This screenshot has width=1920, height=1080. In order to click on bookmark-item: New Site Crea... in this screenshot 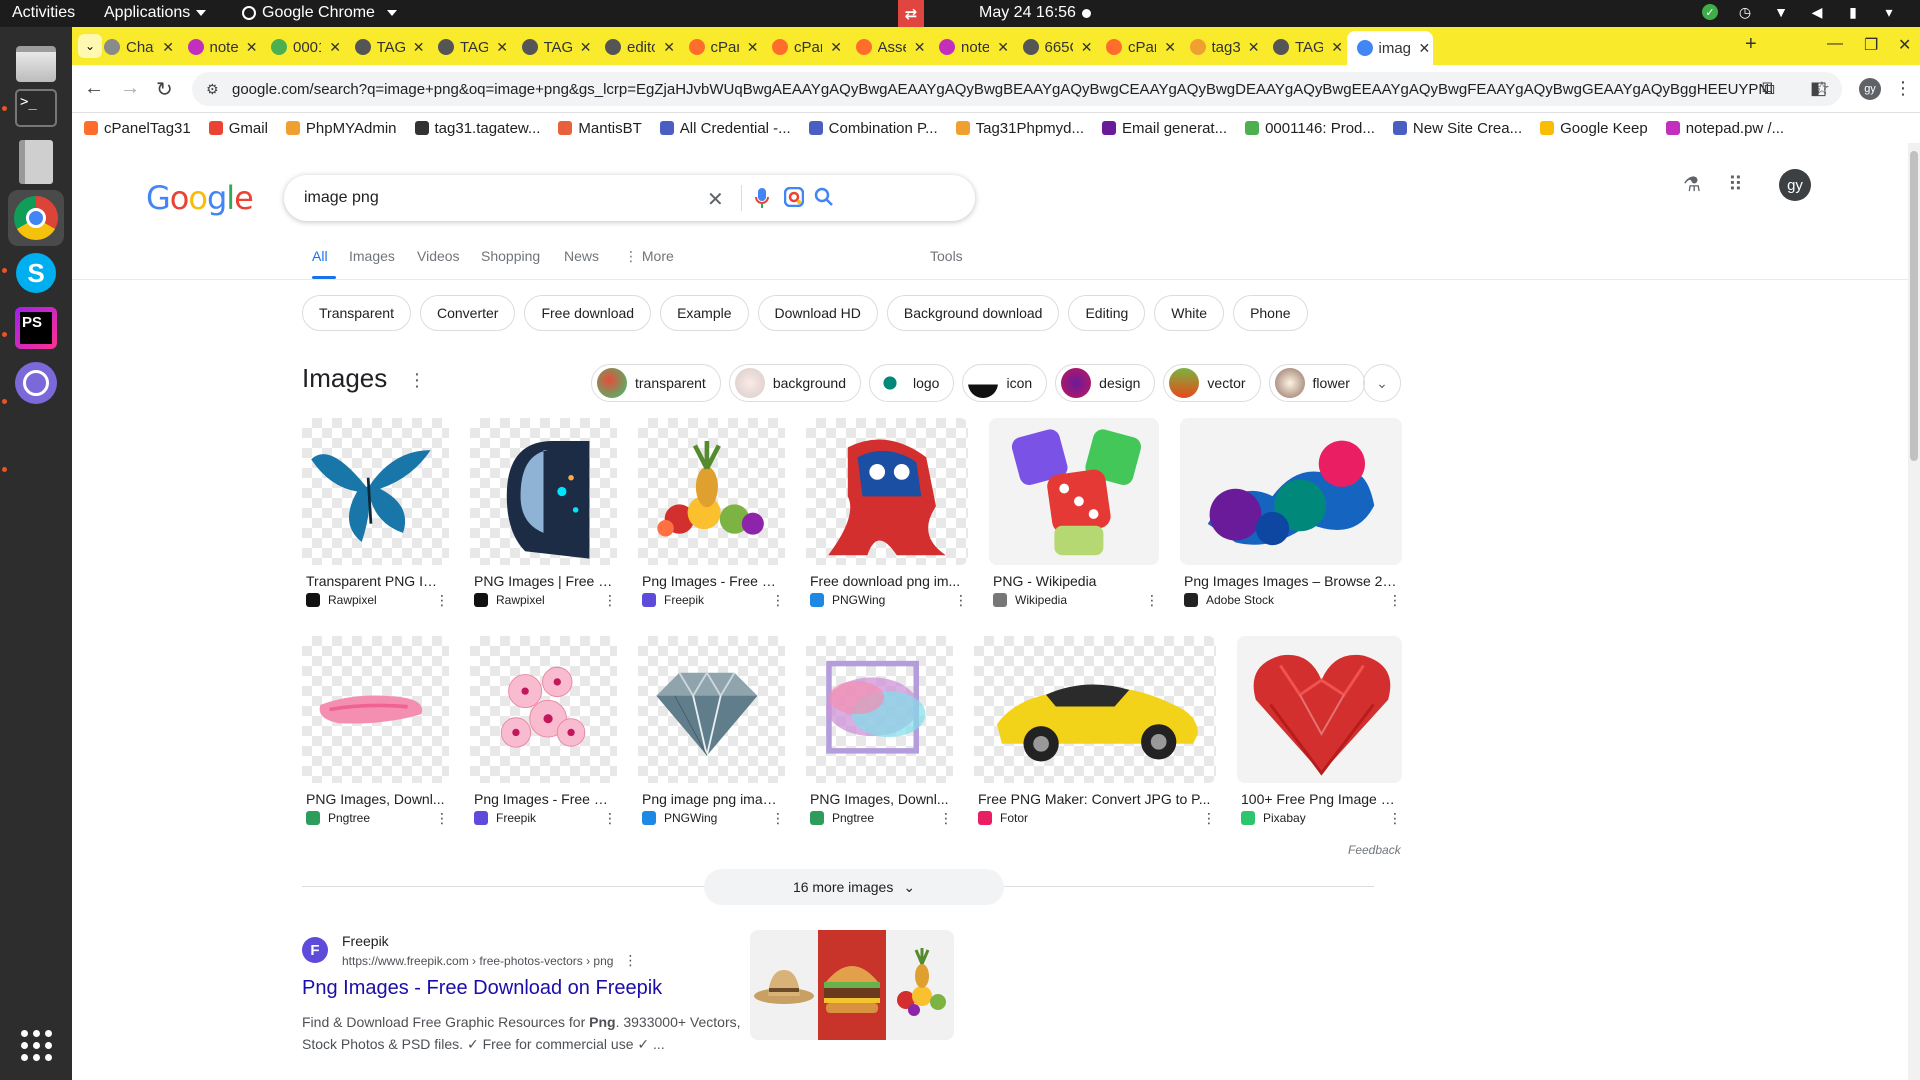, I will do `click(1457, 128)`.